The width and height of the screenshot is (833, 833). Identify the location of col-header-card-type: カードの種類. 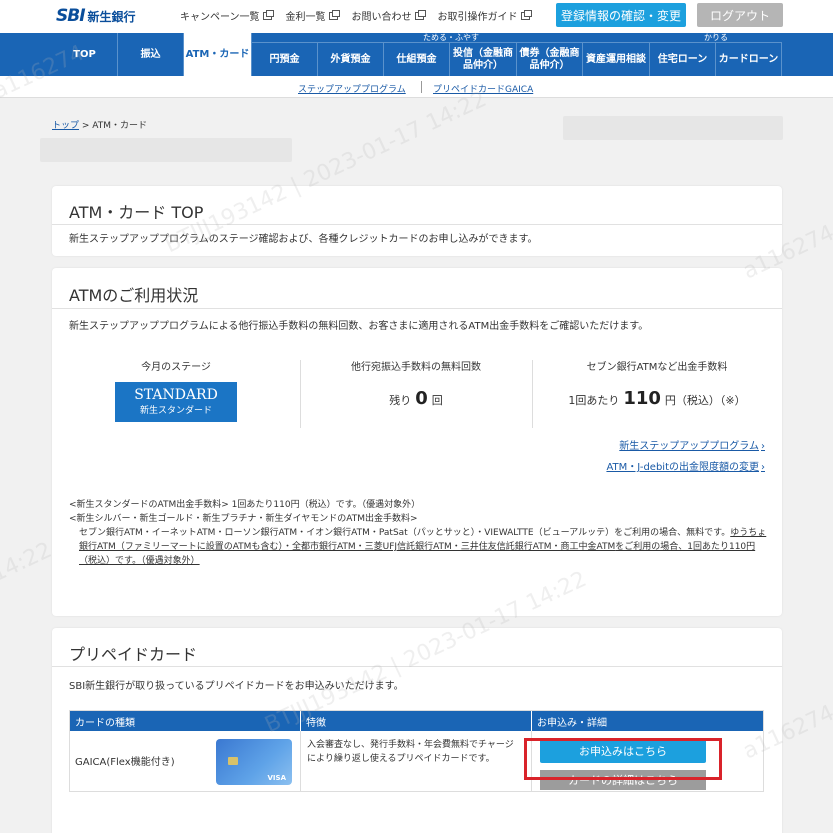
(185, 721).